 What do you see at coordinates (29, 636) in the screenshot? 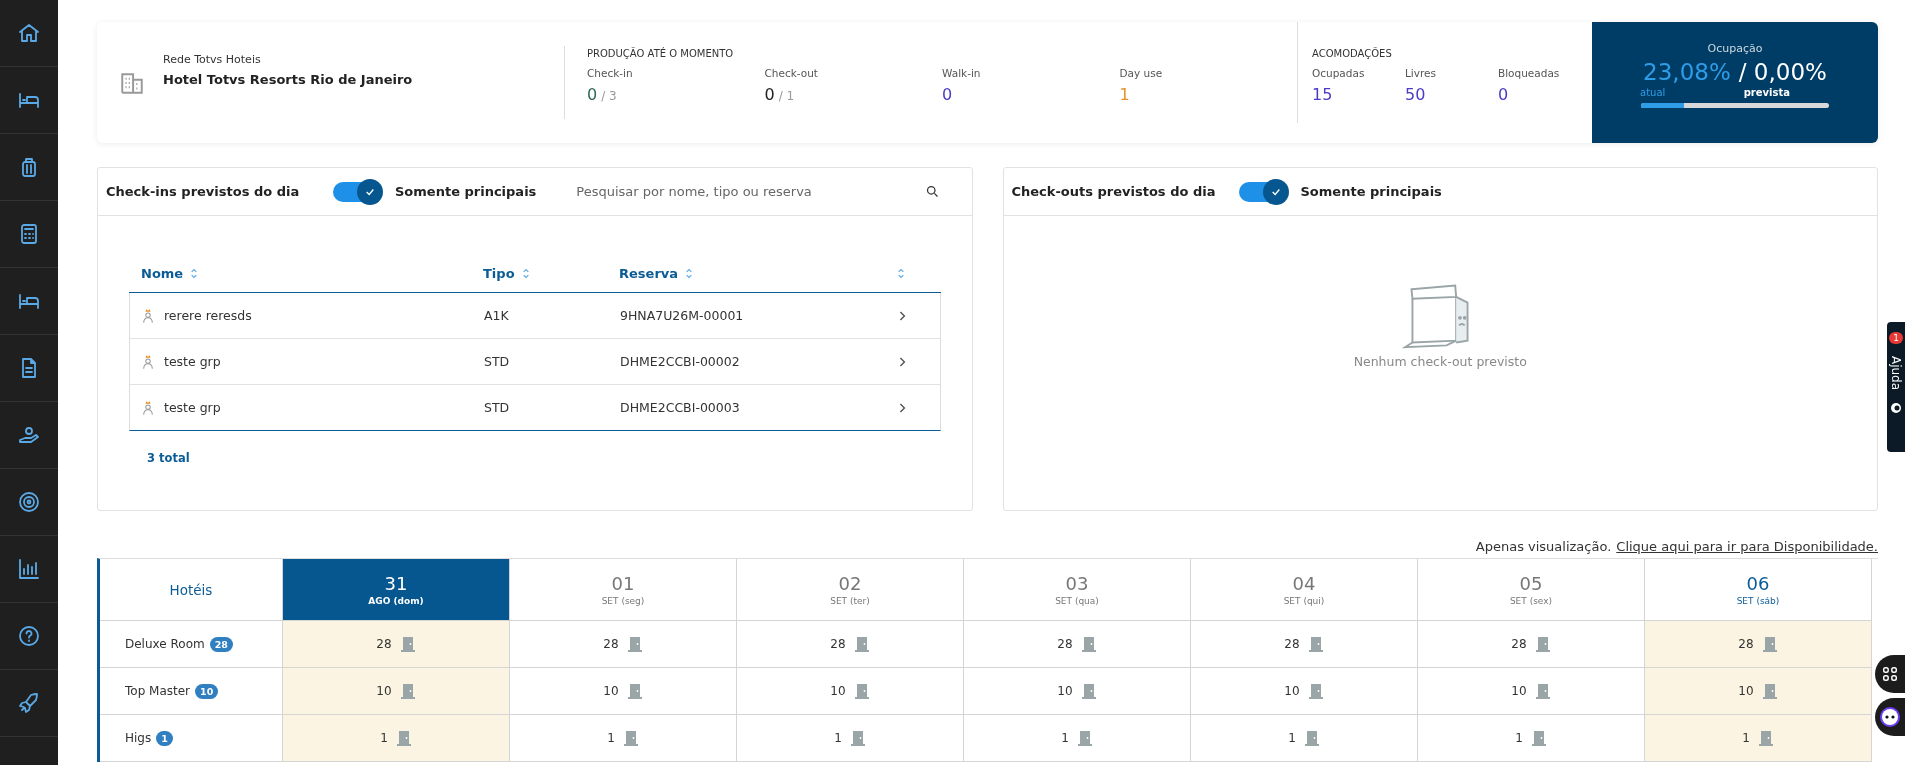
I see `help-icon` at bounding box center [29, 636].